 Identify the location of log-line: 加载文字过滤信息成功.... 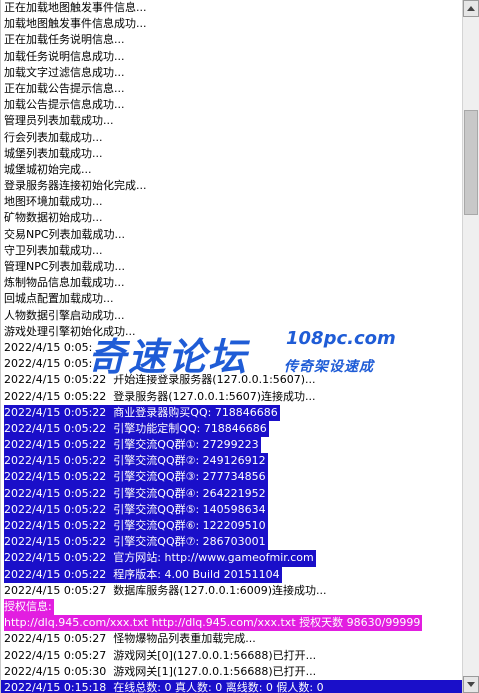
(231, 73).